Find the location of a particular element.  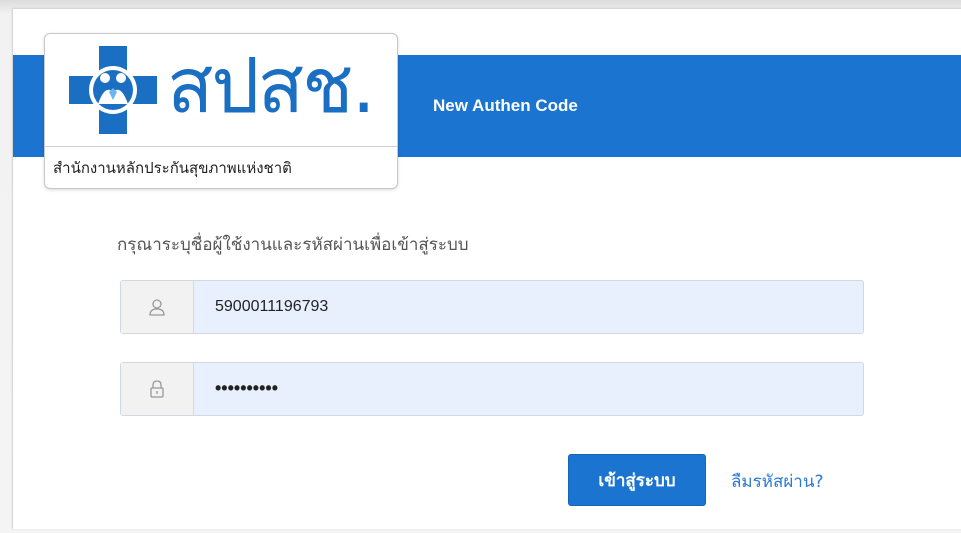

logo-wordmark: สปสช. is located at coordinates (271, 85).